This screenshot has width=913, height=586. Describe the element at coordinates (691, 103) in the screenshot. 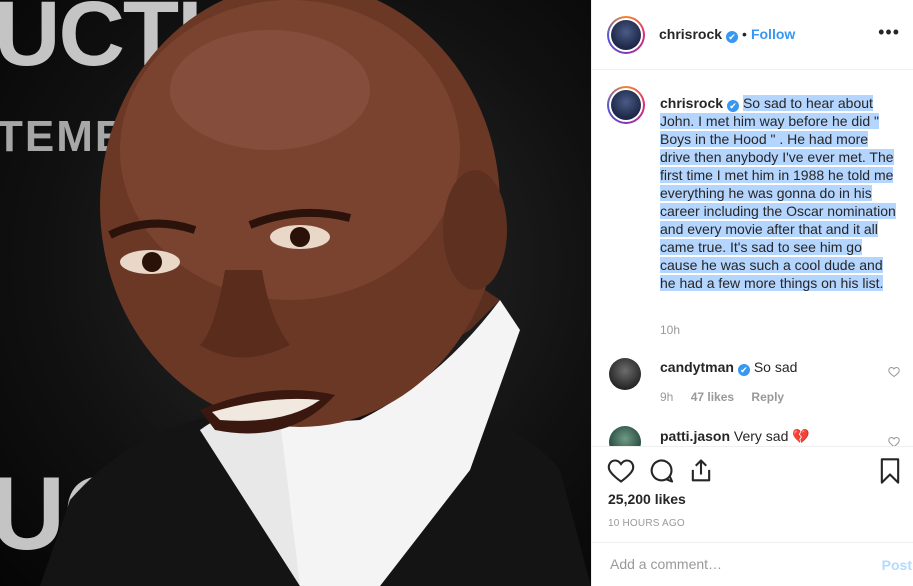

I see `caption-username: chrisrock` at that location.